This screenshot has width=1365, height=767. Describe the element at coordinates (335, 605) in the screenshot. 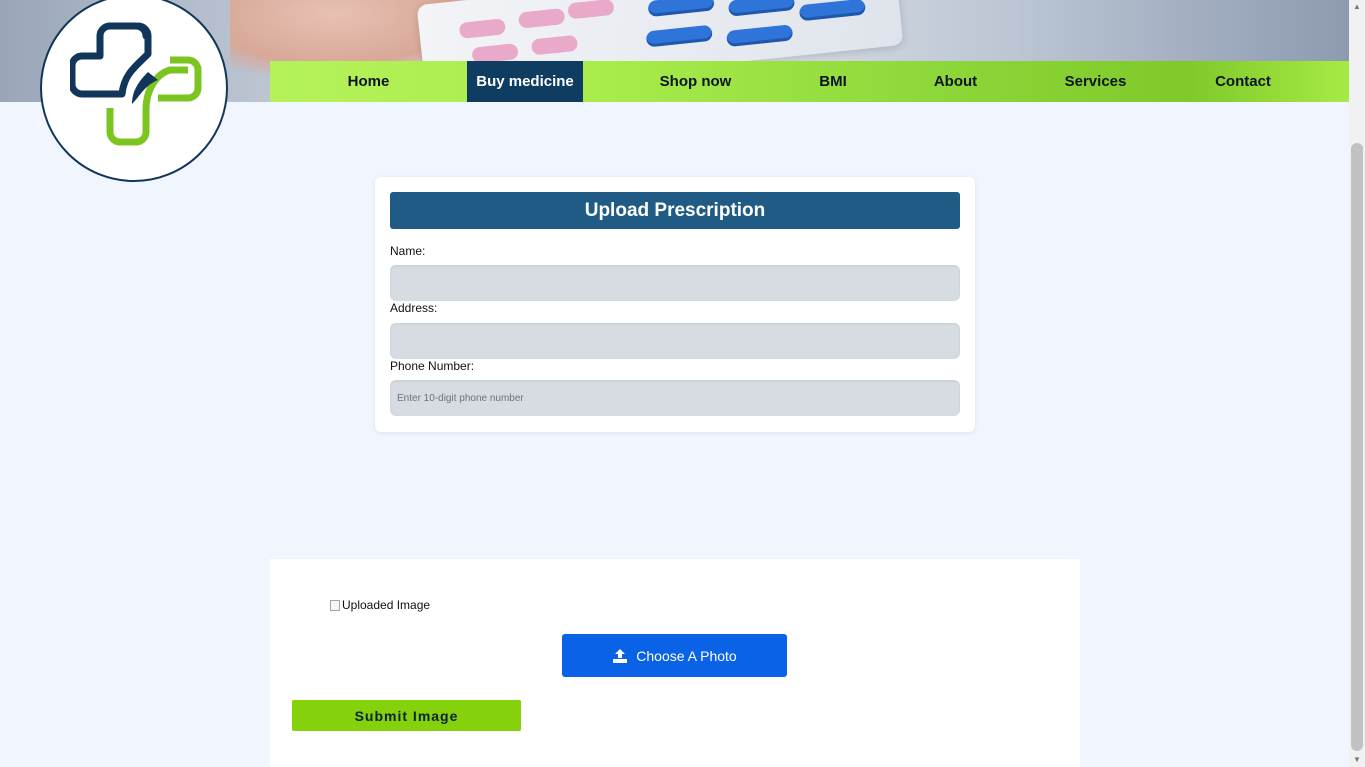

I see `broken-image-icon` at that location.